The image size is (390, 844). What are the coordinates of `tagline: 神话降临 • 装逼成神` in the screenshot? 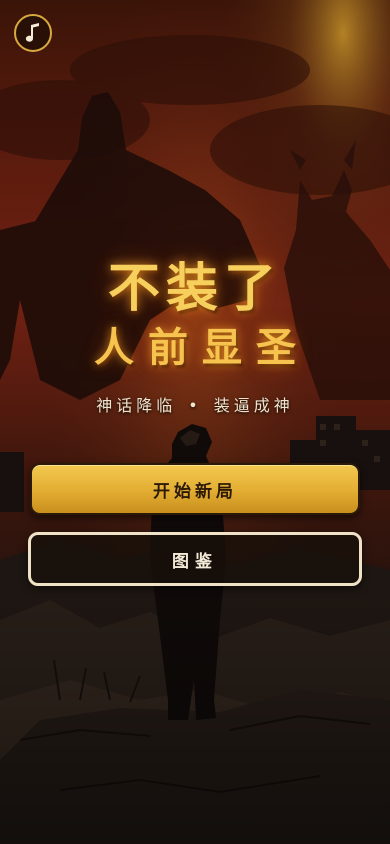 It's located at (195, 404).